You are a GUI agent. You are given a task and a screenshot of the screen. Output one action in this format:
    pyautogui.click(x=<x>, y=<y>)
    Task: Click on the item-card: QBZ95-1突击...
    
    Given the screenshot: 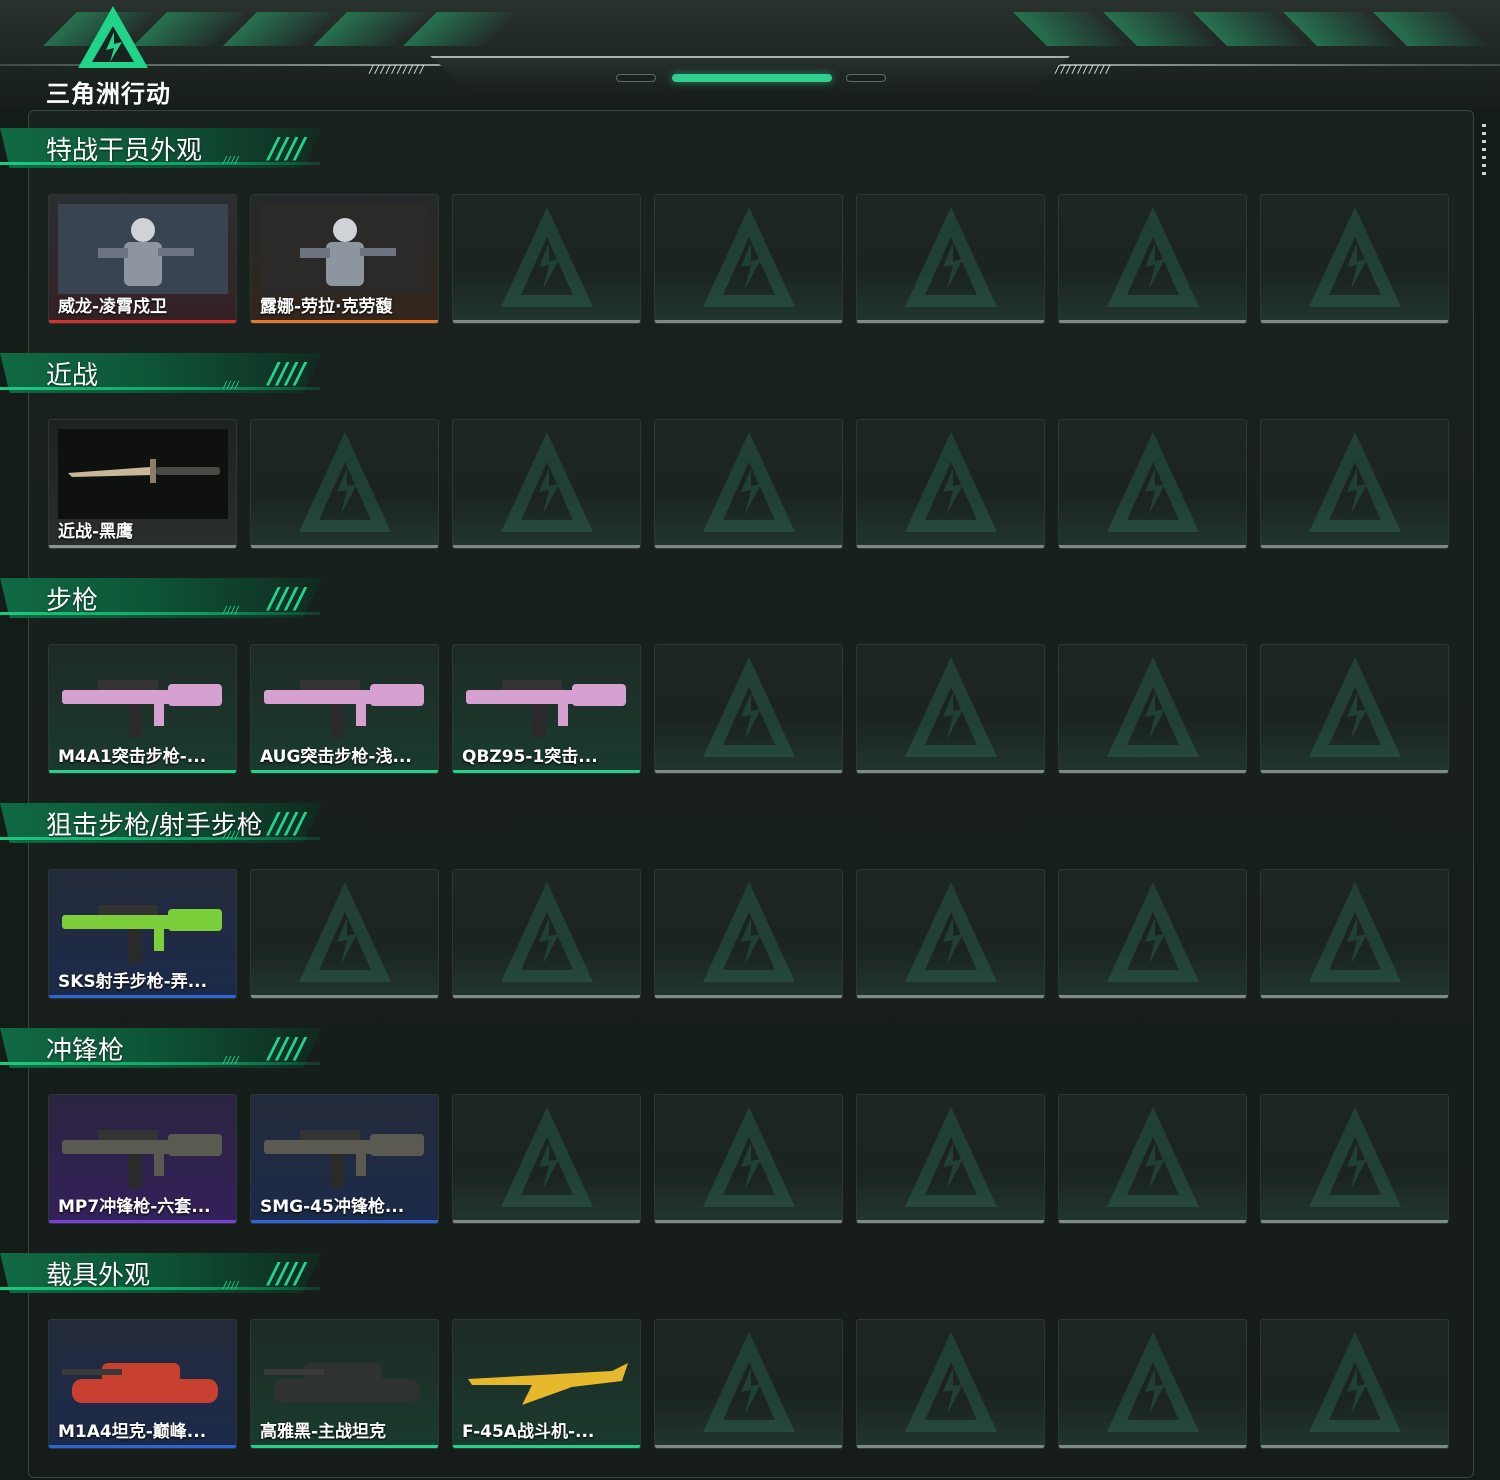 What is the action you would take?
    pyautogui.click(x=546, y=709)
    